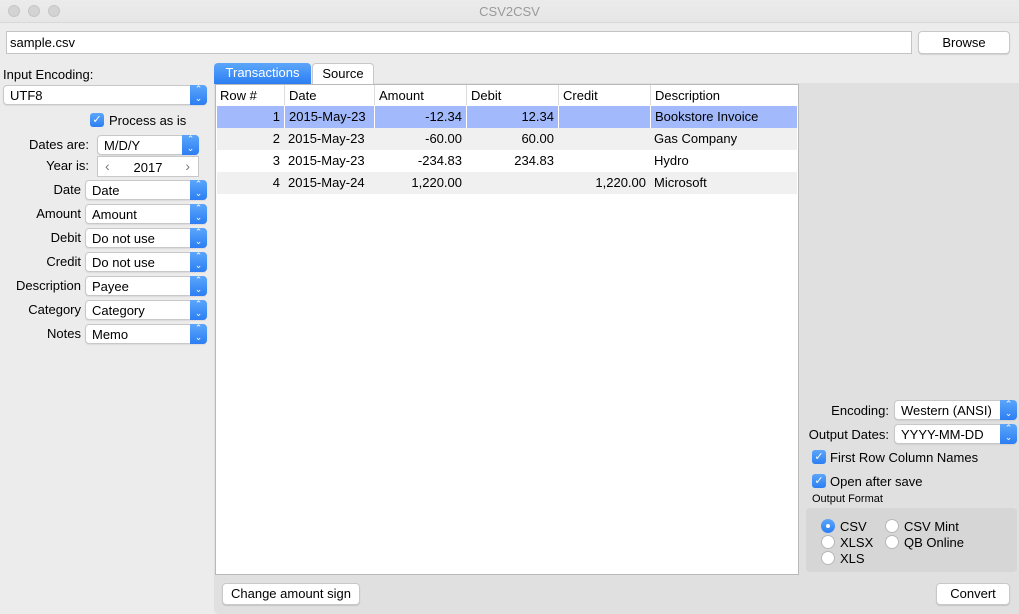 This screenshot has height=614, width=1019. What do you see at coordinates (828, 558) in the screenshot?
I see `format-radio-xls` at bounding box center [828, 558].